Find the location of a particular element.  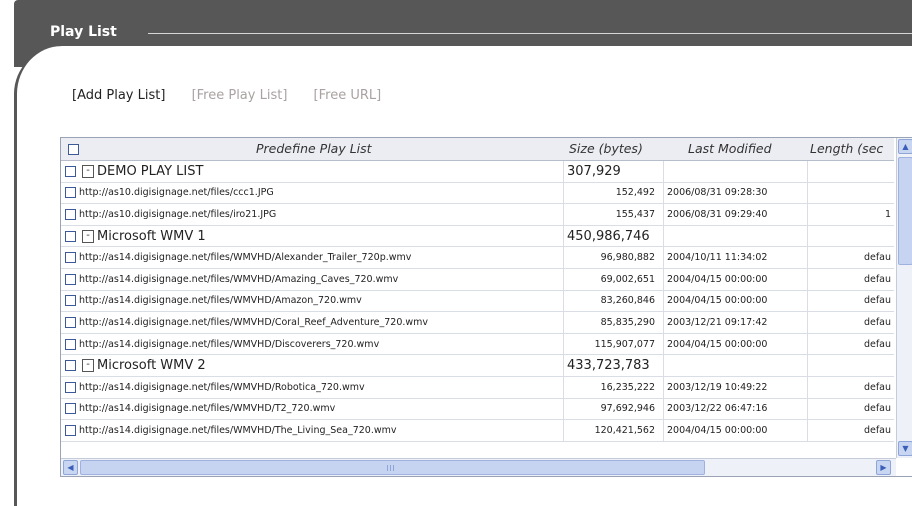

modified-cell: 2003/12/21 09:17:42 is located at coordinates (737, 322).